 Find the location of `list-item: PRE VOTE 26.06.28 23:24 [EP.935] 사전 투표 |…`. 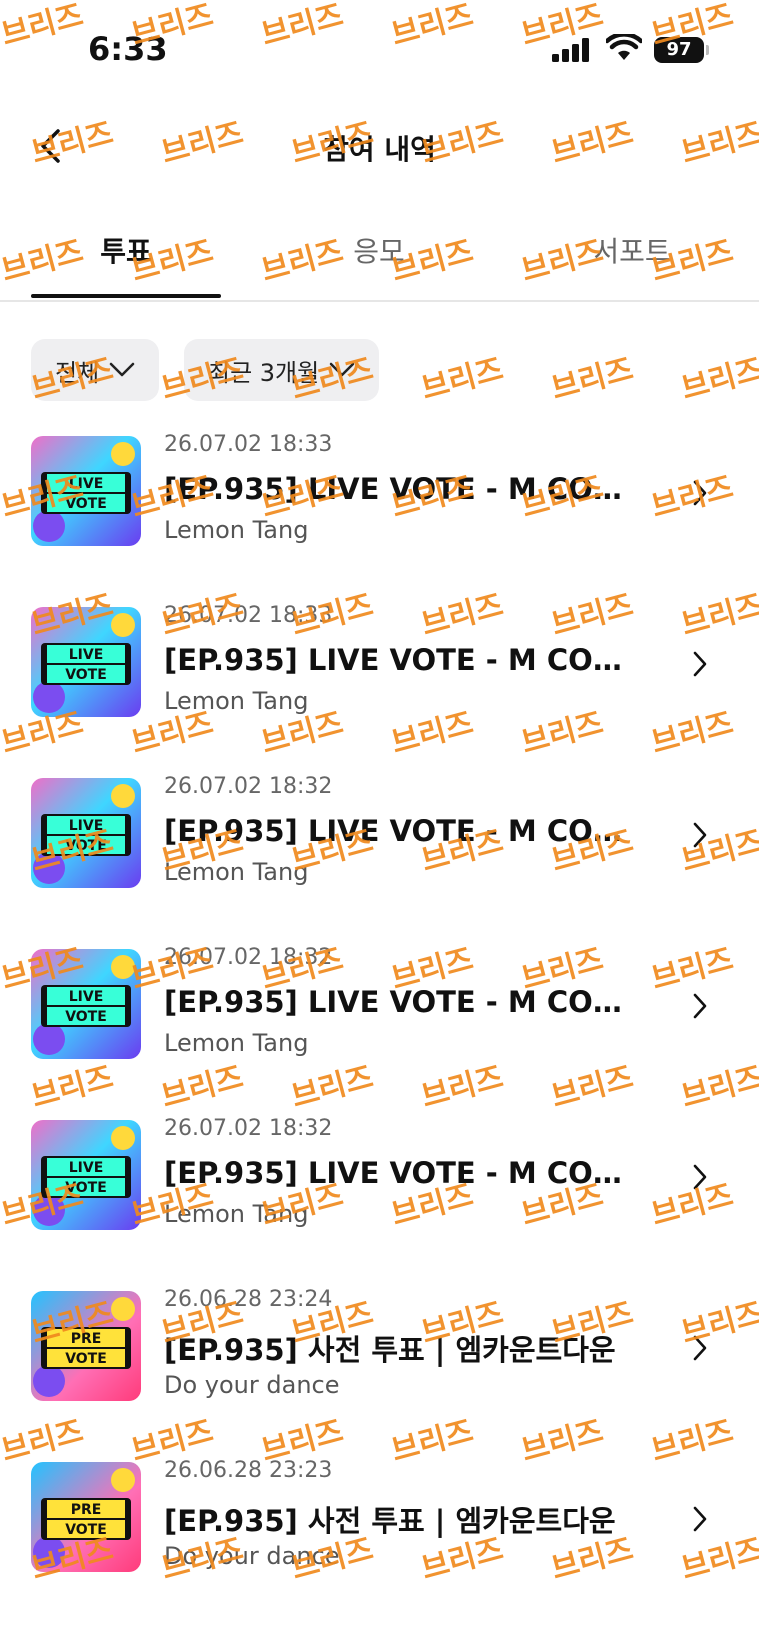

list-item: PRE VOTE 26.06.28 23:24 [EP.935] 사전 투표 |… is located at coordinates (379, 1367).